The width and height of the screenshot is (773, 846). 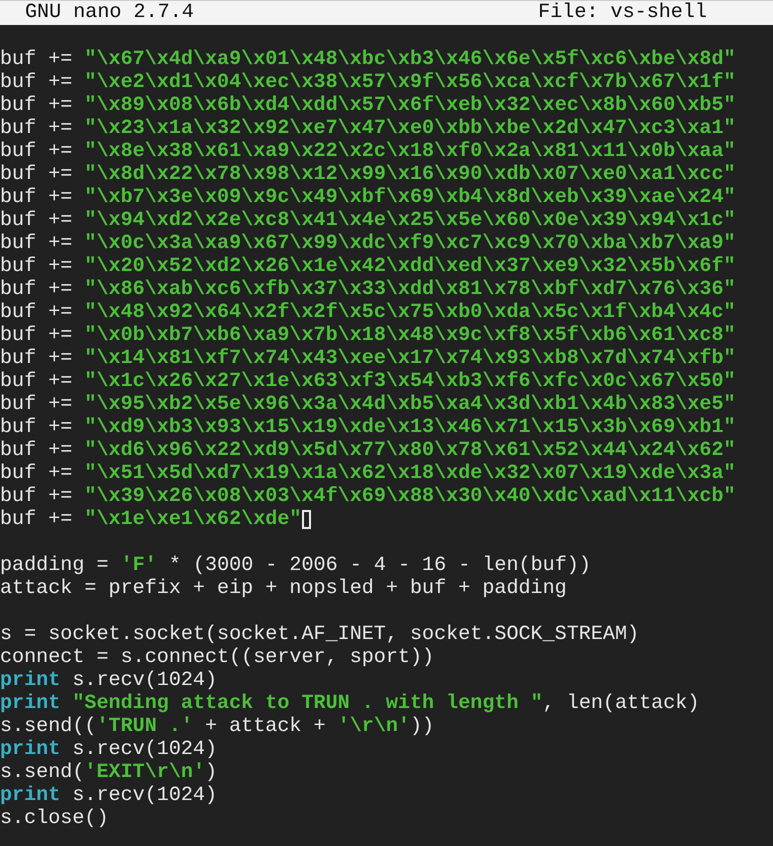 What do you see at coordinates (151, 519) in the screenshot?
I see `code-line: buf += "\x1e\xe1\x62\xde"` at bounding box center [151, 519].